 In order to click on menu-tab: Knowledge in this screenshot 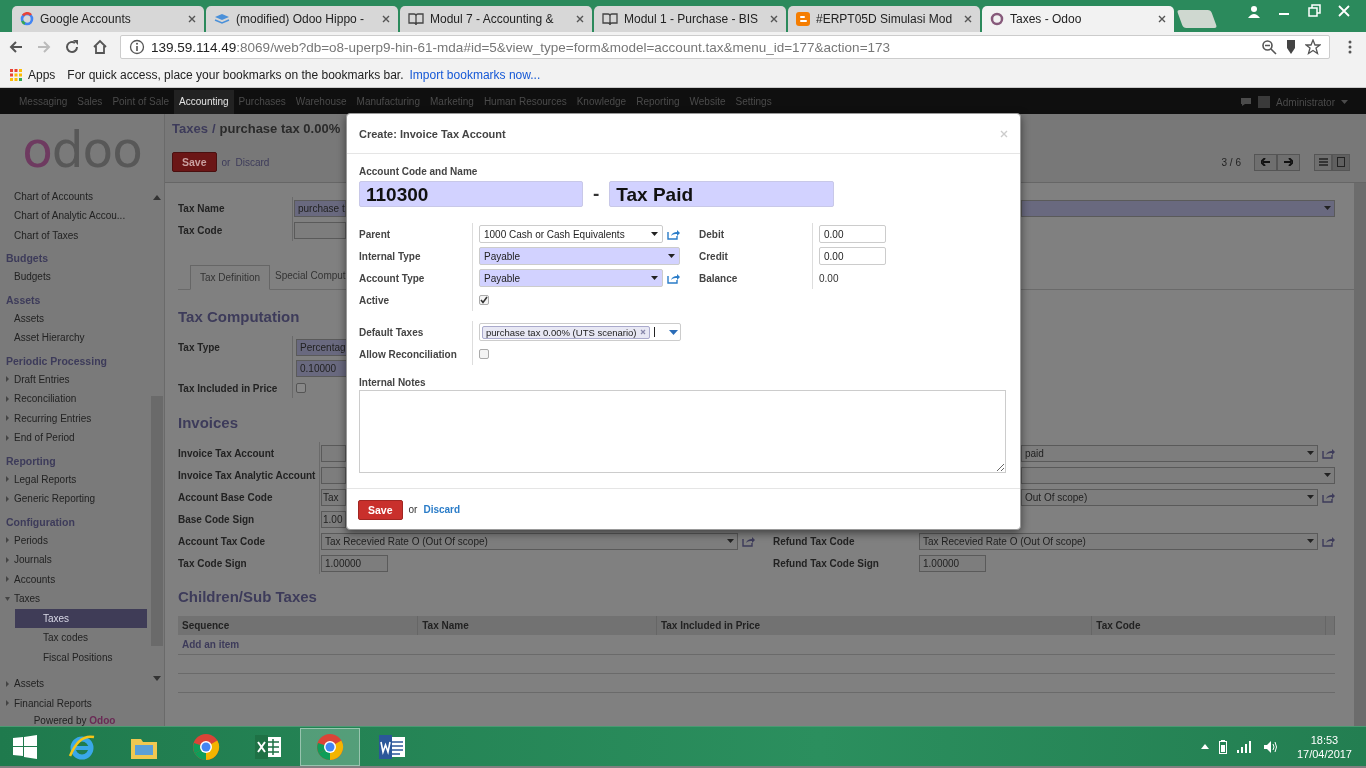, I will do `click(601, 102)`.